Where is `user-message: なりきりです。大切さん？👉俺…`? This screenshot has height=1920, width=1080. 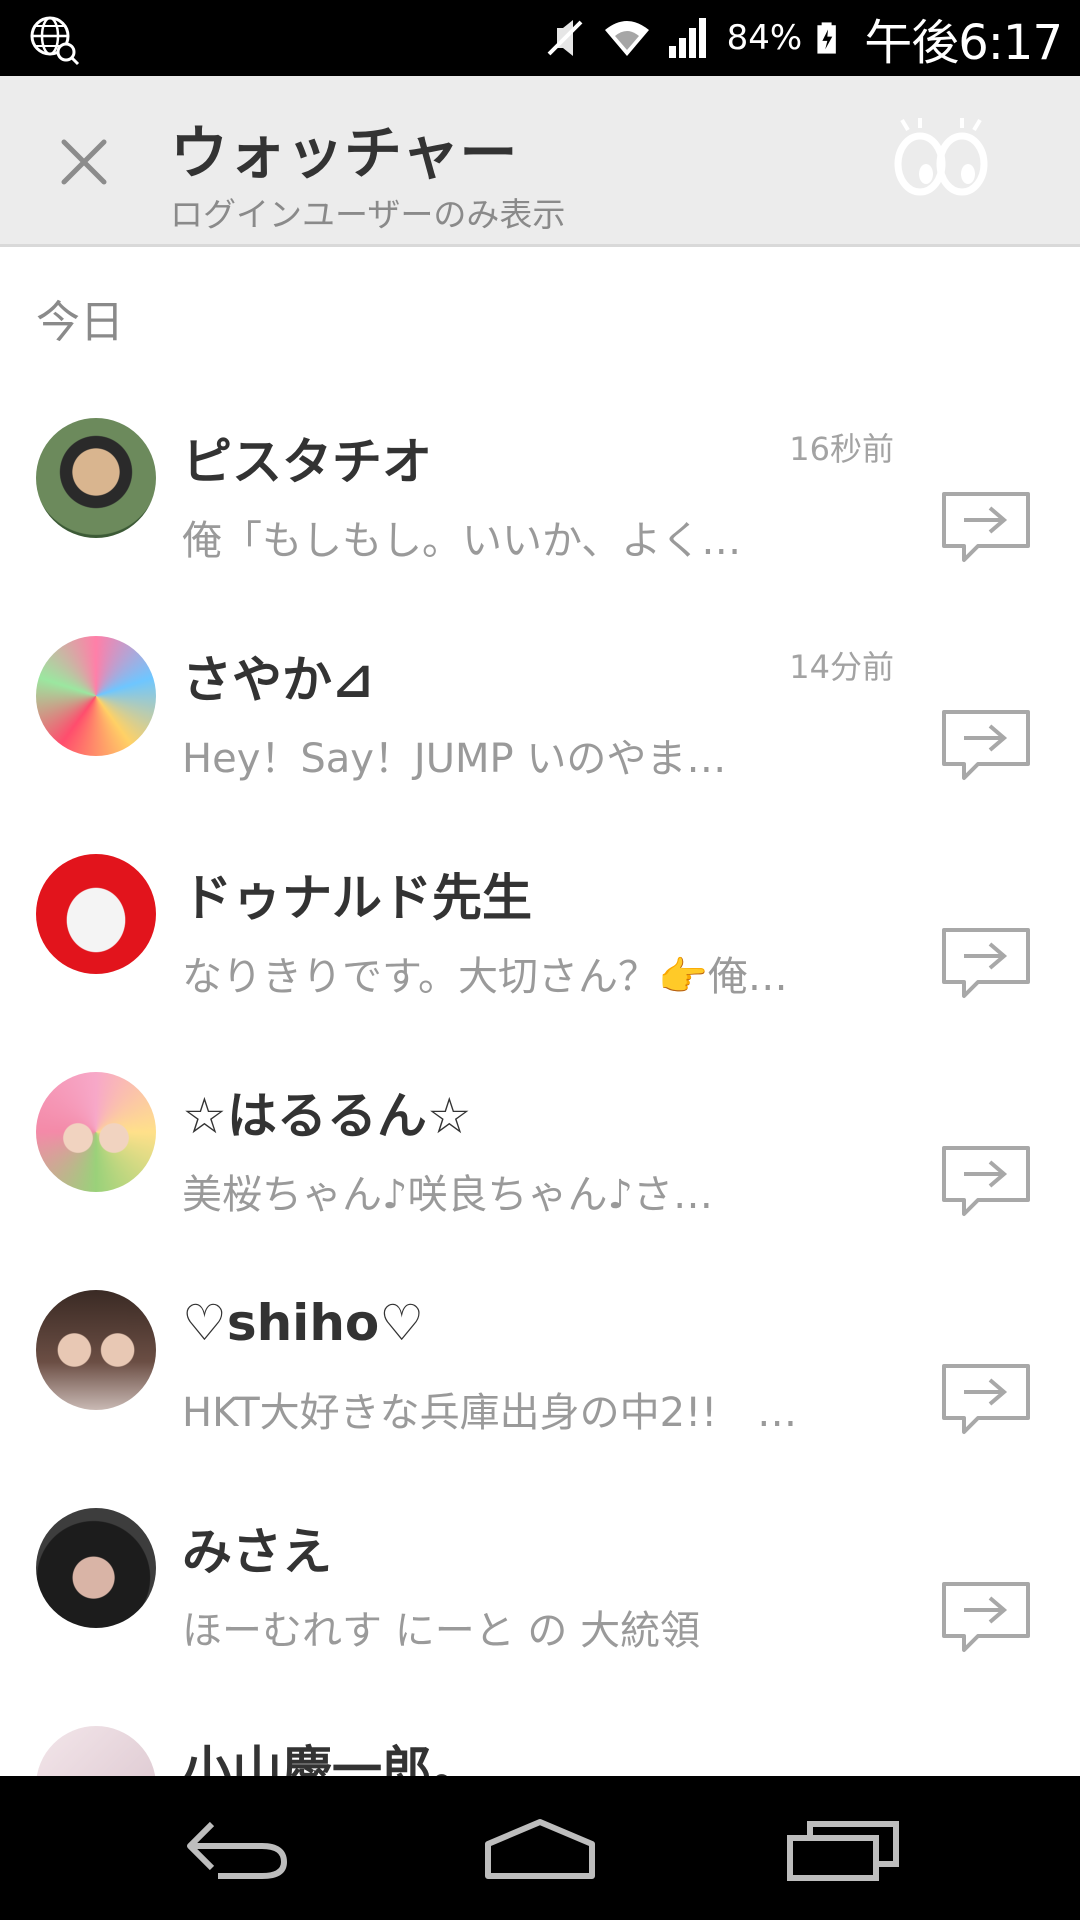 user-message: なりきりです。大切さん？👉俺… is located at coordinates (485, 977).